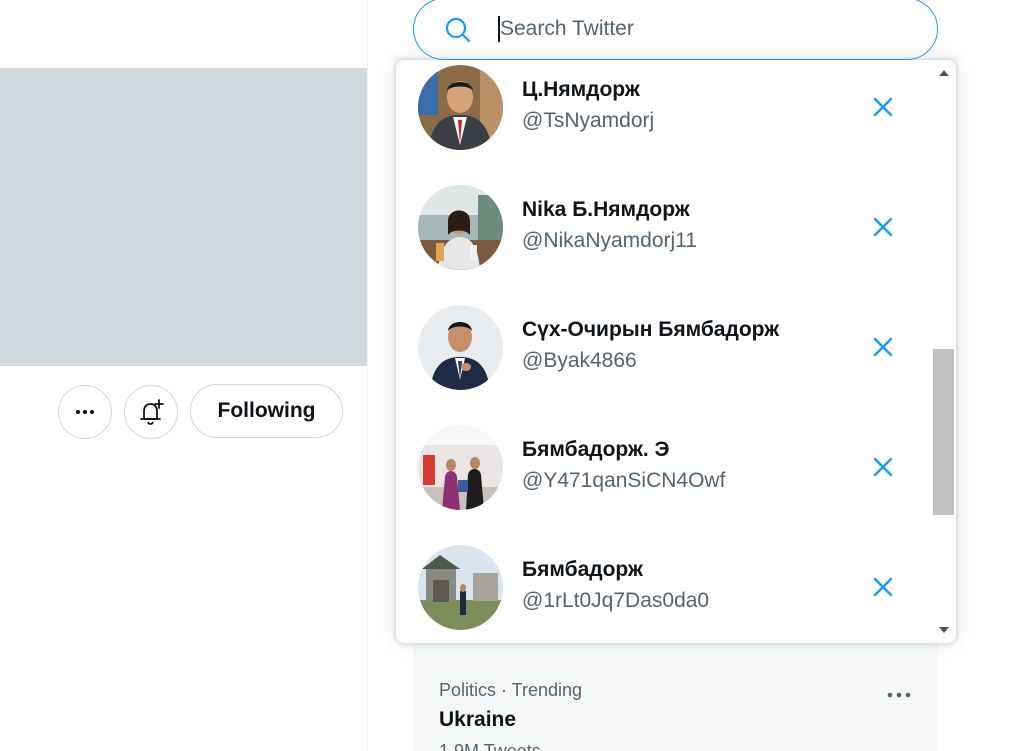 This screenshot has width=1036, height=751. What do you see at coordinates (664, 360) in the screenshot?
I see `recent-search-item: Сүх-Очирын Бямбадорж @Byak4866` at bounding box center [664, 360].